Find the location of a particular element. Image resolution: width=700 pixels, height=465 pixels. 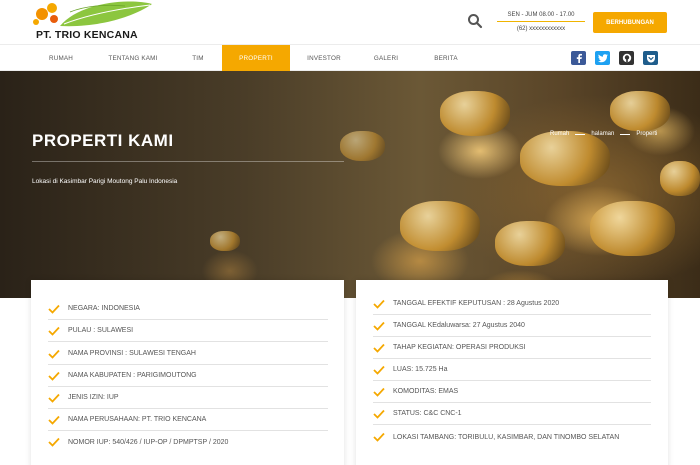

pocket-icon is located at coordinates (650, 58).